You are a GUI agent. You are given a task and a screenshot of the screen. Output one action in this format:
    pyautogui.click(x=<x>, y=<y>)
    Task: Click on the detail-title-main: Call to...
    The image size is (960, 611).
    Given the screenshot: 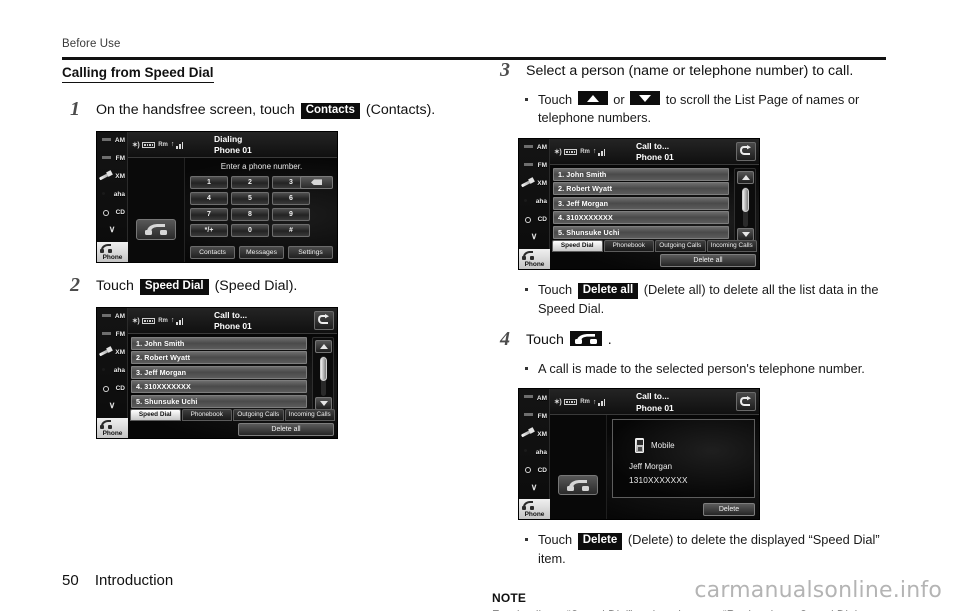 What is the action you would take?
    pyautogui.click(x=653, y=396)
    